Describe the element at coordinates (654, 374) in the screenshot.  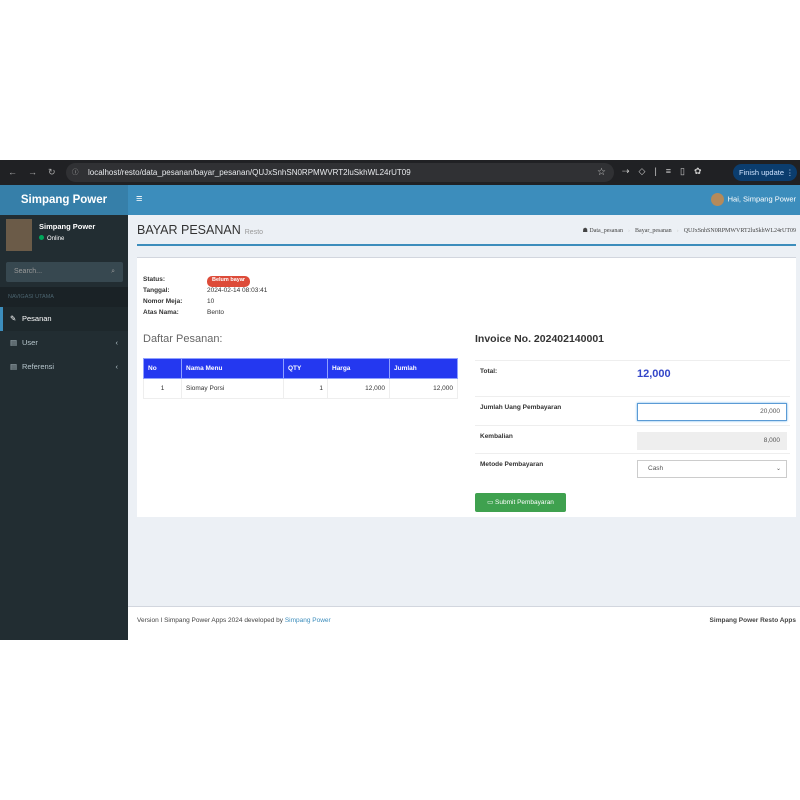
I see `total-value: 12,000` at that location.